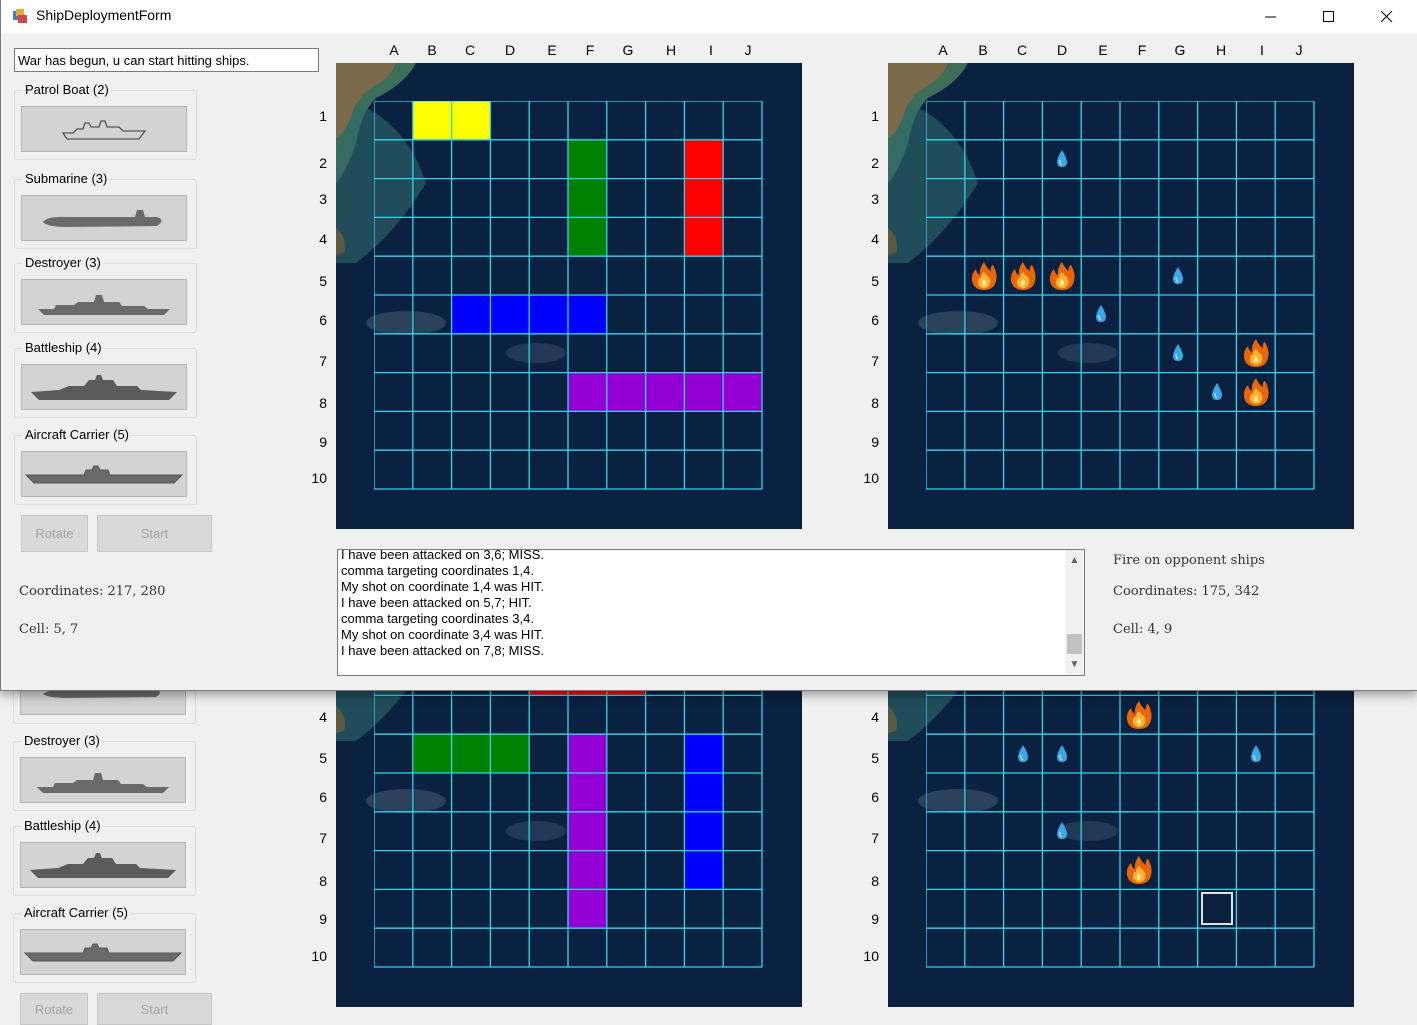 The width and height of the screenshot is (1417, 1025). Describe the element at coordinates (92, 591) in the screenshot. I see `left-coordinates-text: Coordinates: 217, 280` at that location.